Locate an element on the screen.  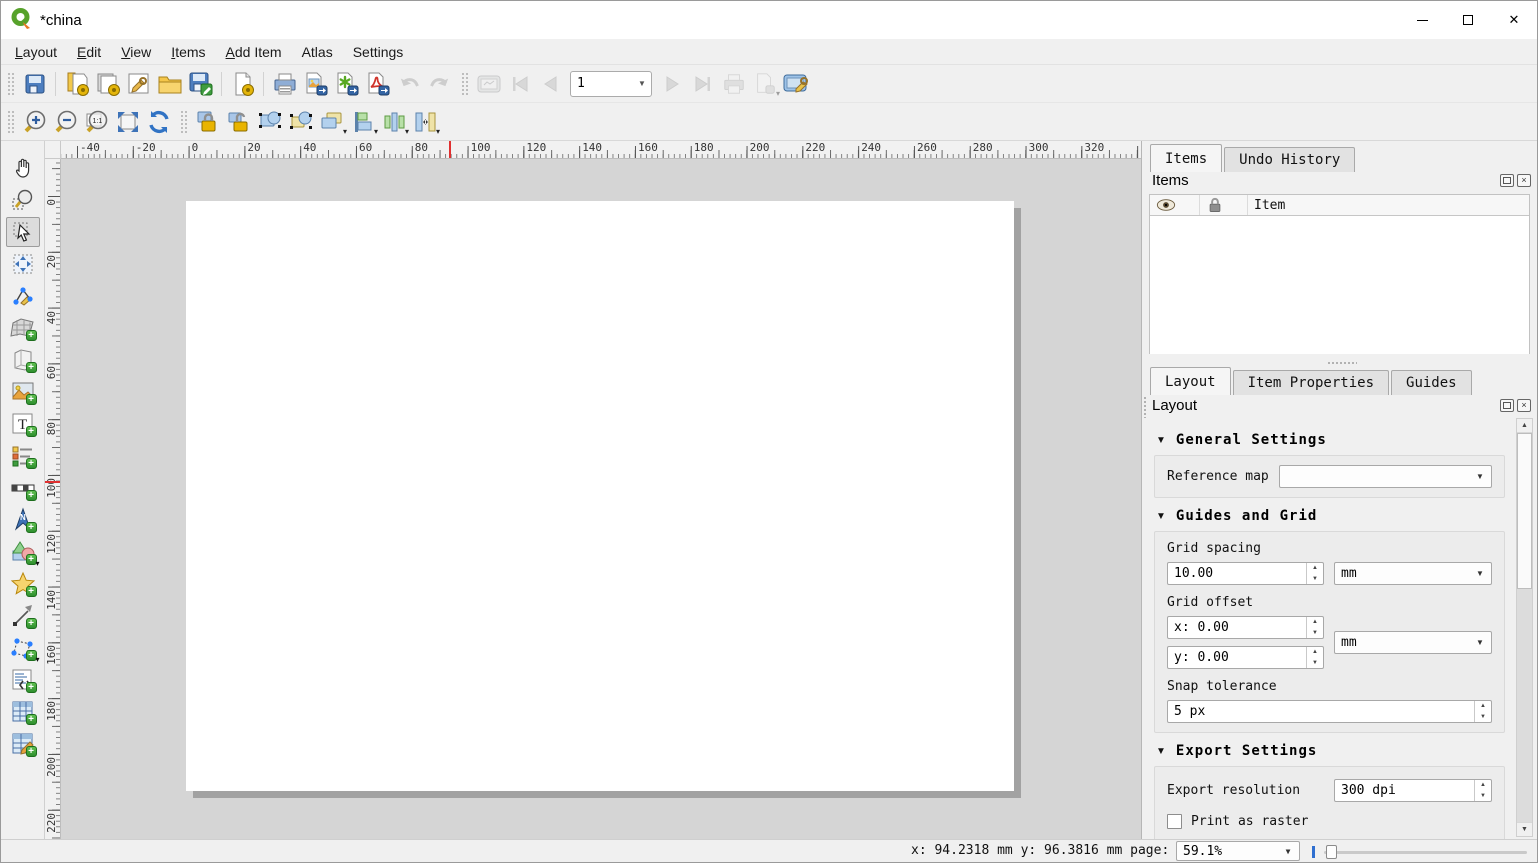
zoom-tool-button is located at coordinates (23, 200).